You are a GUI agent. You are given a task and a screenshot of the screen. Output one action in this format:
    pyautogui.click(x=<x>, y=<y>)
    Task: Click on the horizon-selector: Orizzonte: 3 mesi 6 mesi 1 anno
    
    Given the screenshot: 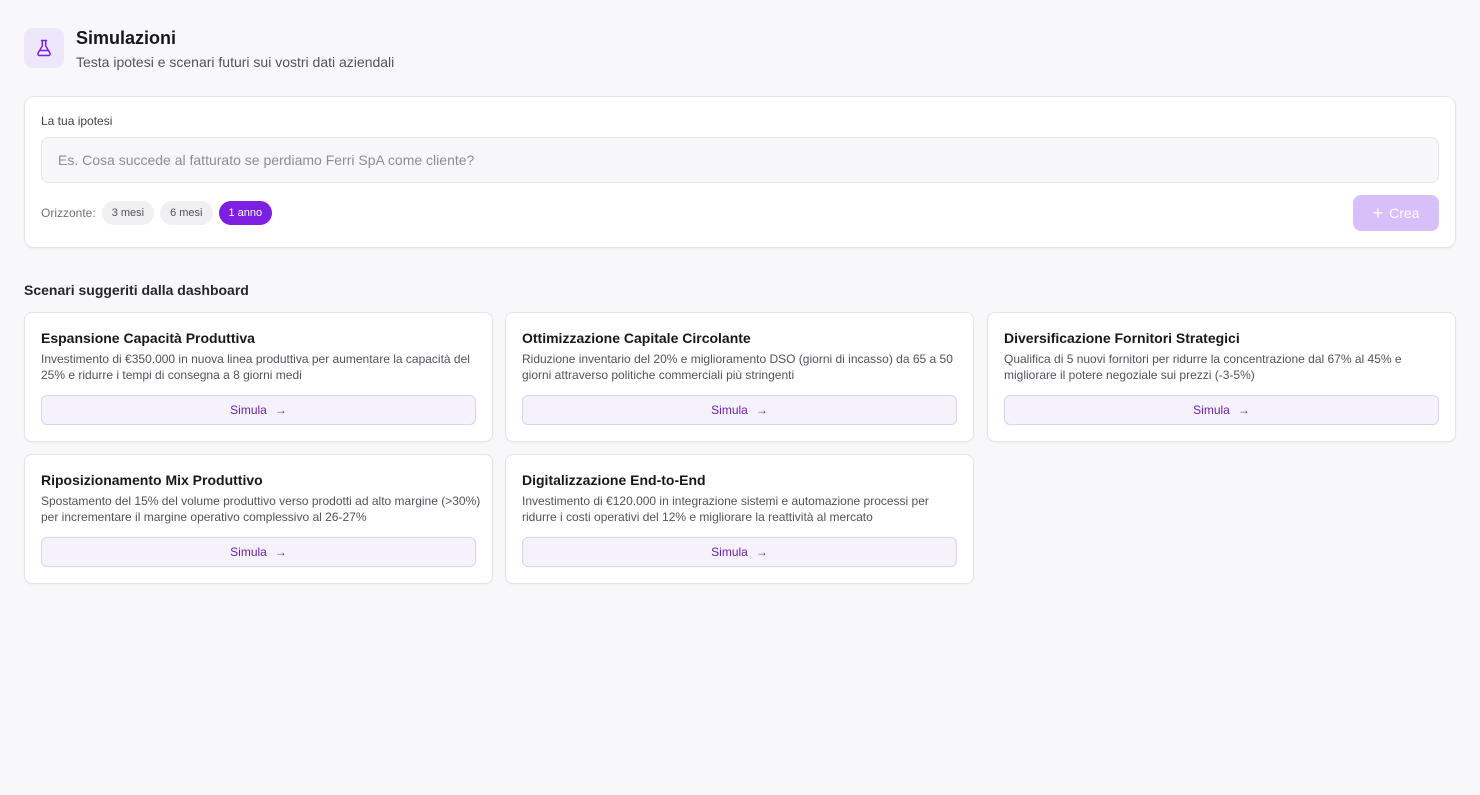 What is the action you would take?
    pyautogui.click(x=159, y=213)
    